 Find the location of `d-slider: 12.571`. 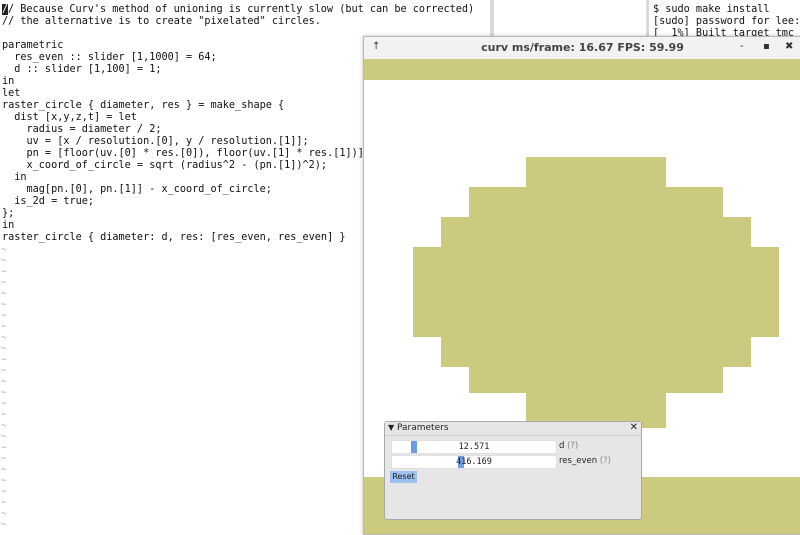

d-slider: 12.571 is located at coordinates (474, 447).